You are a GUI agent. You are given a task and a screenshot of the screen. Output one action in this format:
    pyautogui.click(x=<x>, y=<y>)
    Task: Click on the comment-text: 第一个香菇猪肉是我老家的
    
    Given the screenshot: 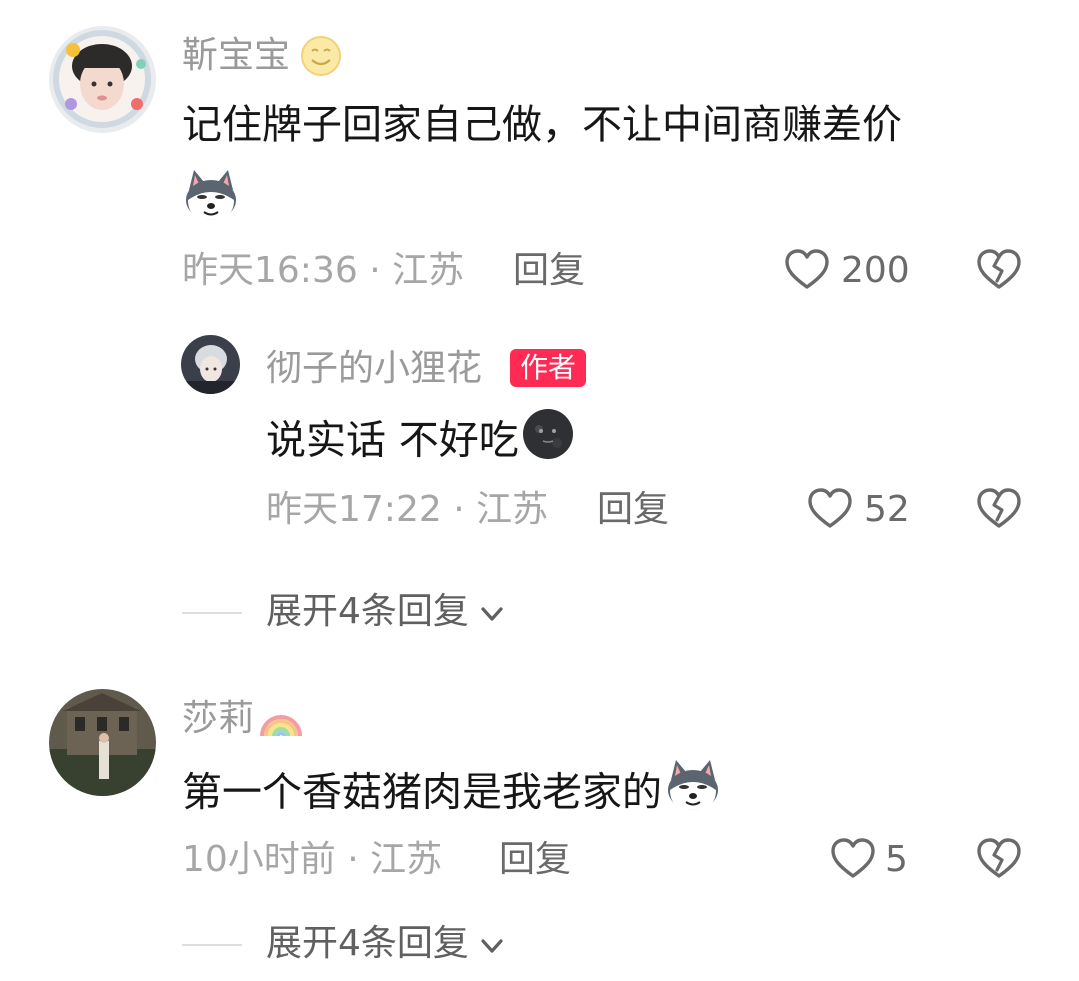 What is the action you would take?
    pyautogui.click(x=452, y=790)
    